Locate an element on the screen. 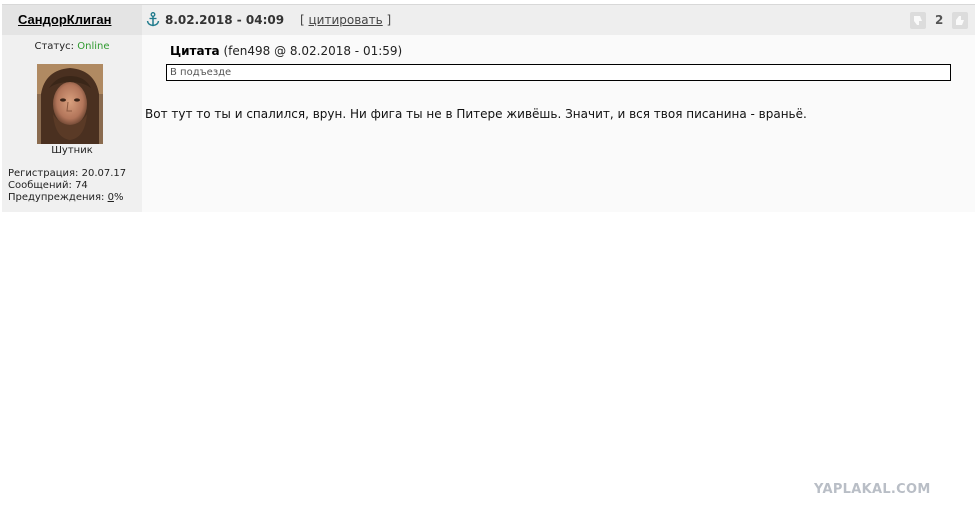 Image resolution: width=977 pixels, height=521 pixels. status-label: Статус: is located at coordinates (54, 46).